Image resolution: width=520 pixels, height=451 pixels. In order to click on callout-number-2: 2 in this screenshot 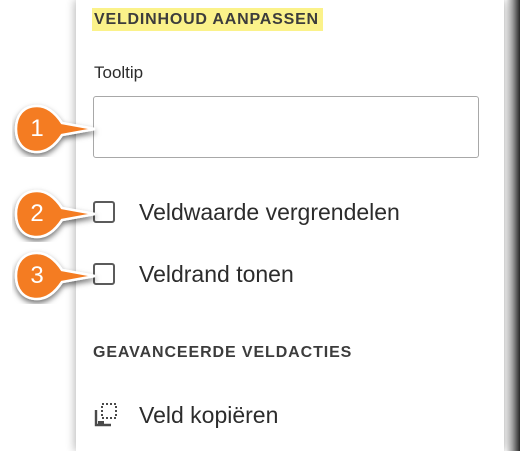, I will do `click(37, 213)`.